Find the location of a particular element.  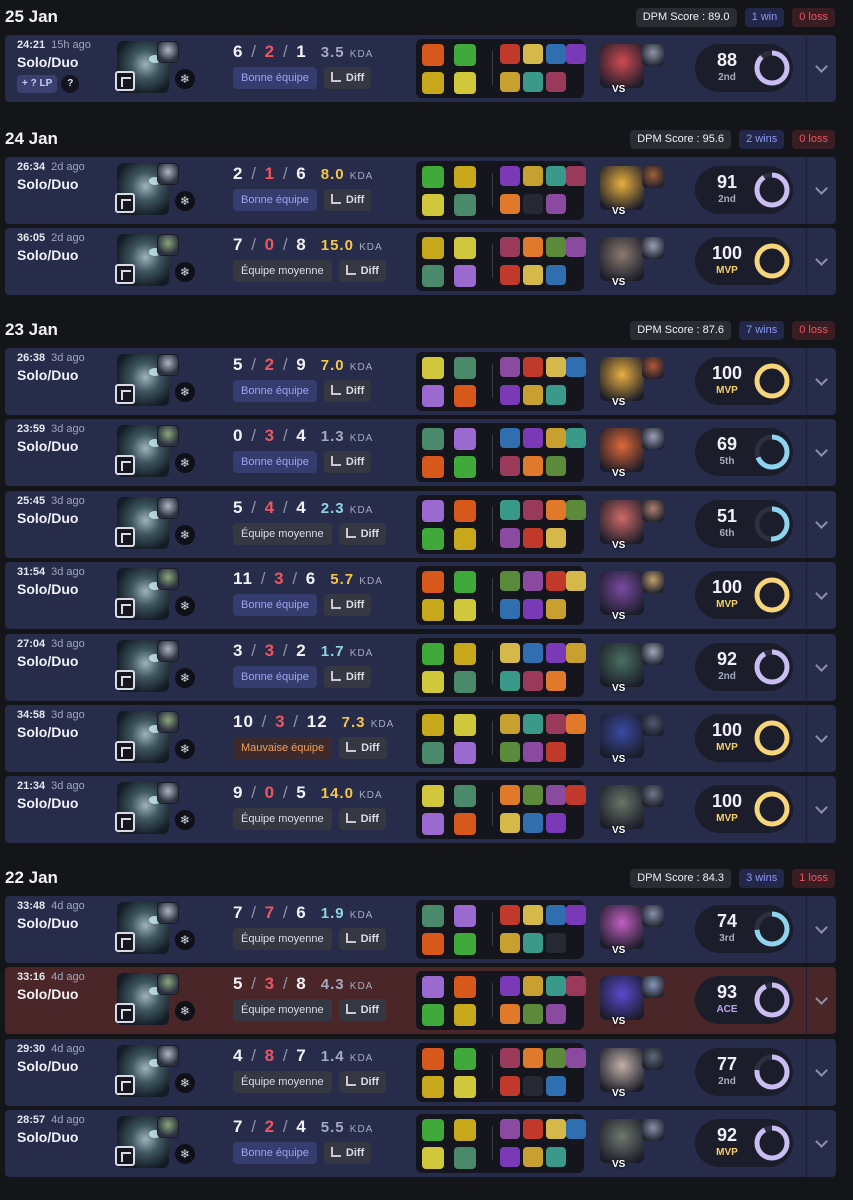

performance-score: 69 5th is located at coordinates (744, 452).